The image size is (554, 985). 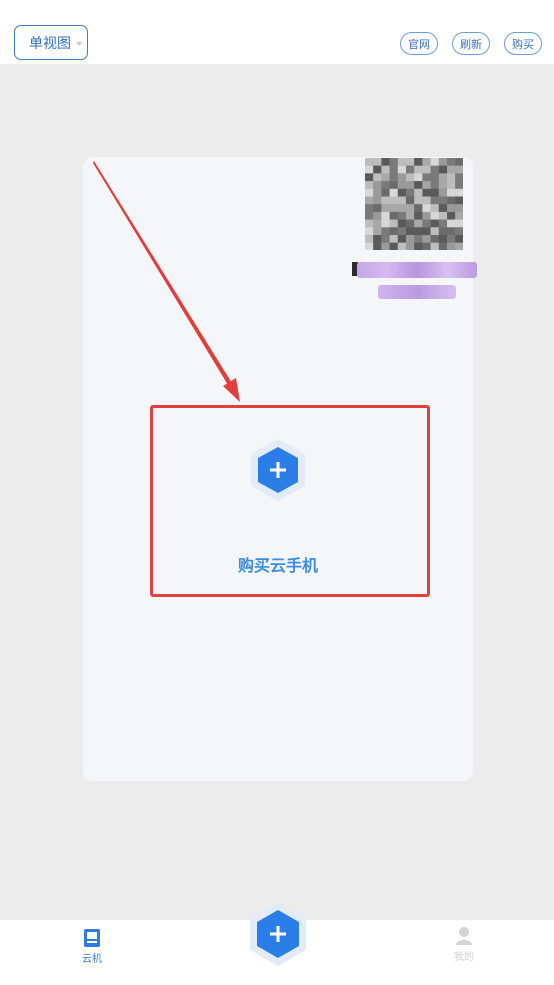 What do you see at coordinates (523, 43) in the screenshot?
I see `buy-button: 购买` at bounding box center [523, 43].